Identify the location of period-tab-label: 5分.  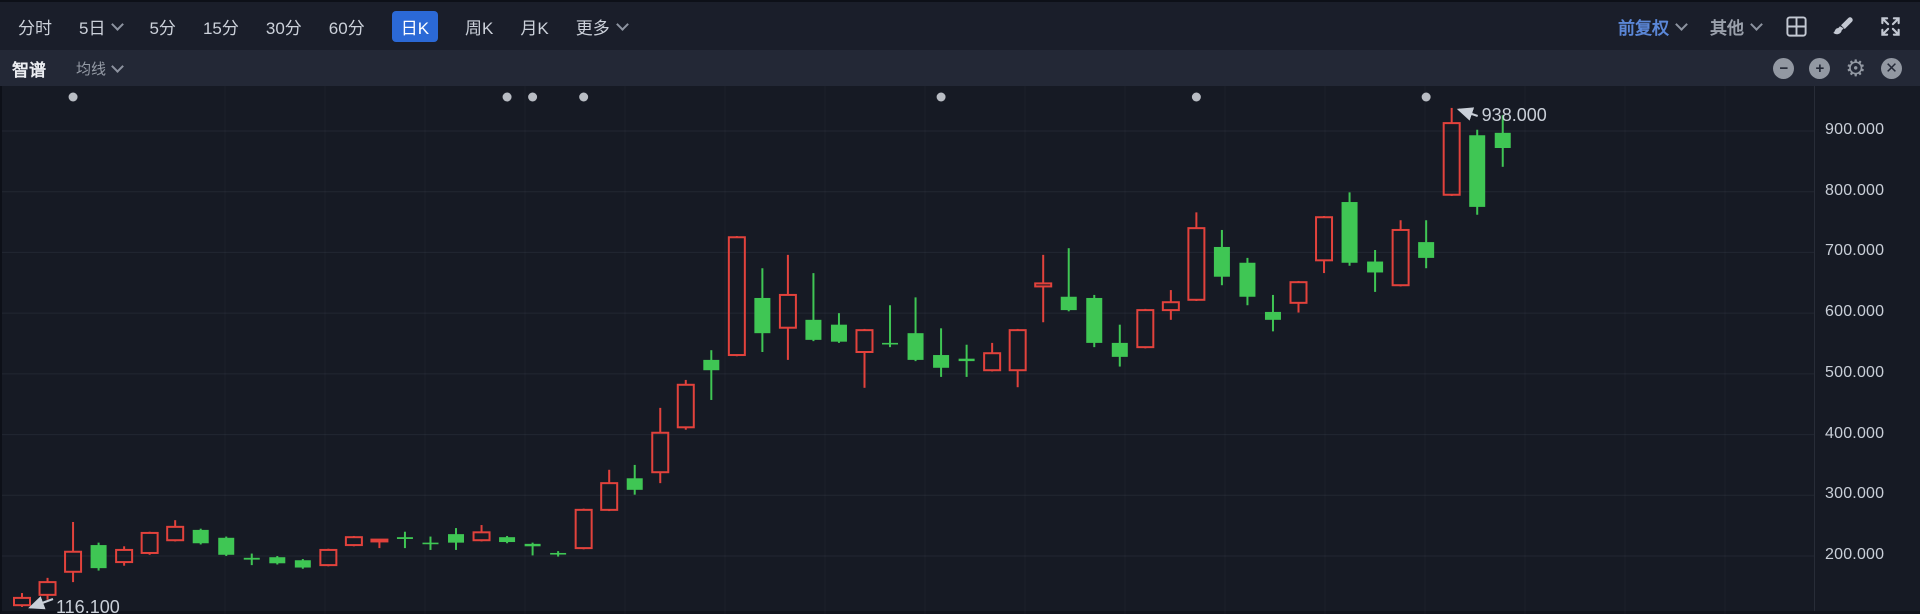
(162, 28).